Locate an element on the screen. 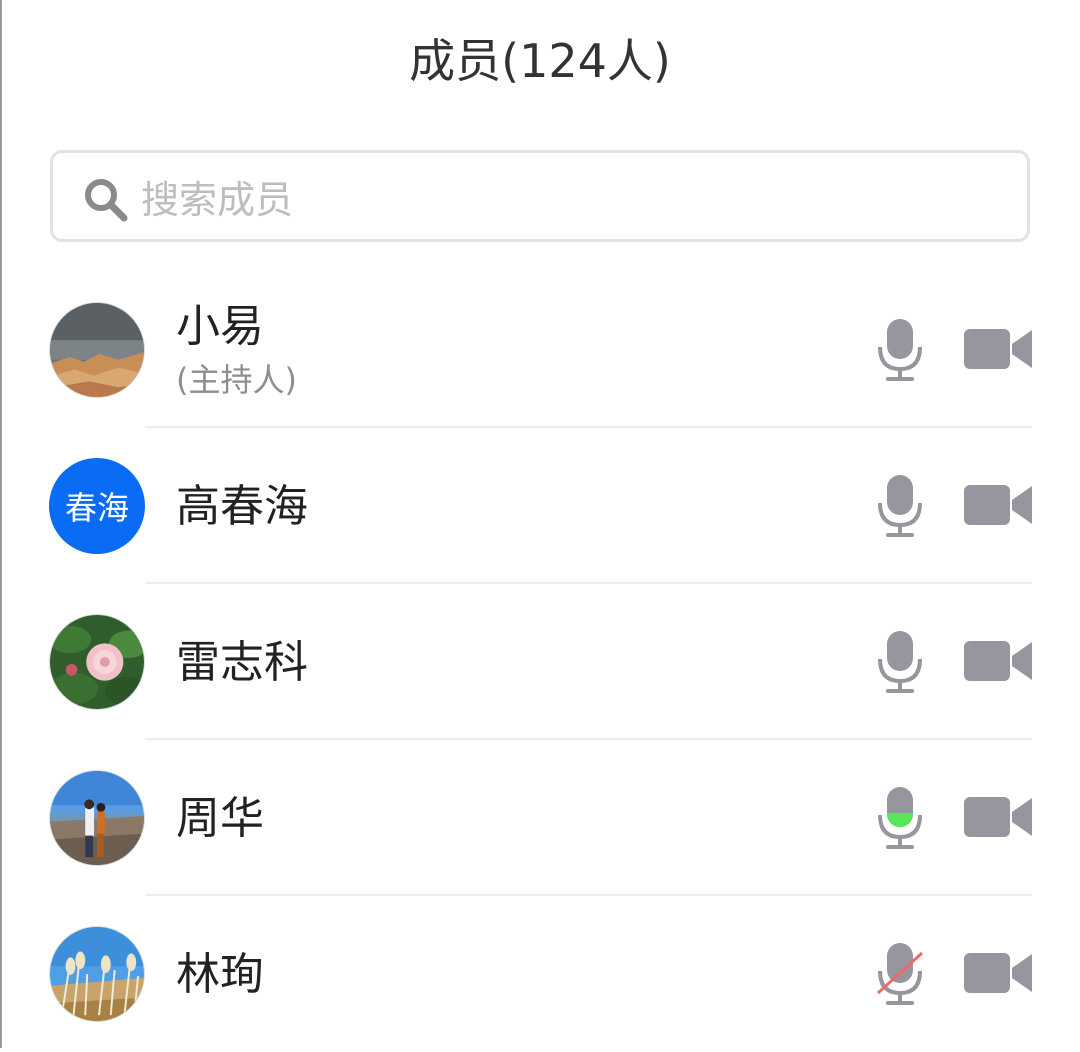 This screenshot has width=1080, height=1052. member-row: 林珣 is located at coordinates (540, 974).